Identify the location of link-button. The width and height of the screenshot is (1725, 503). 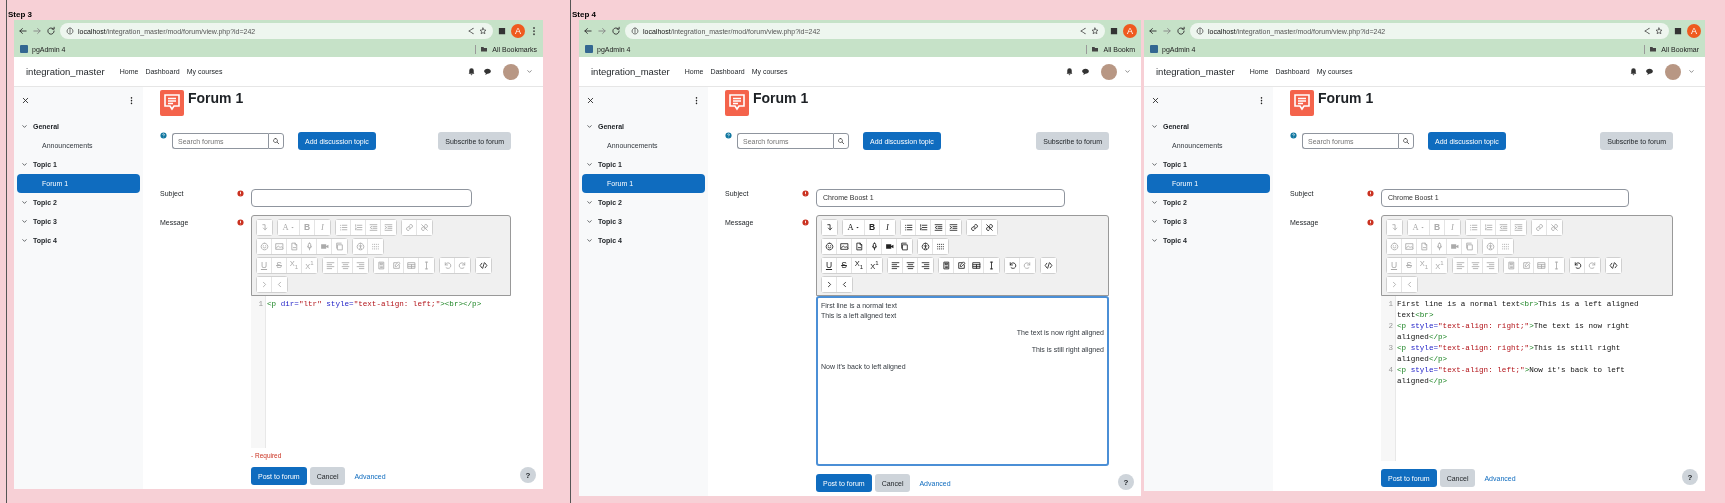
(974, 227).